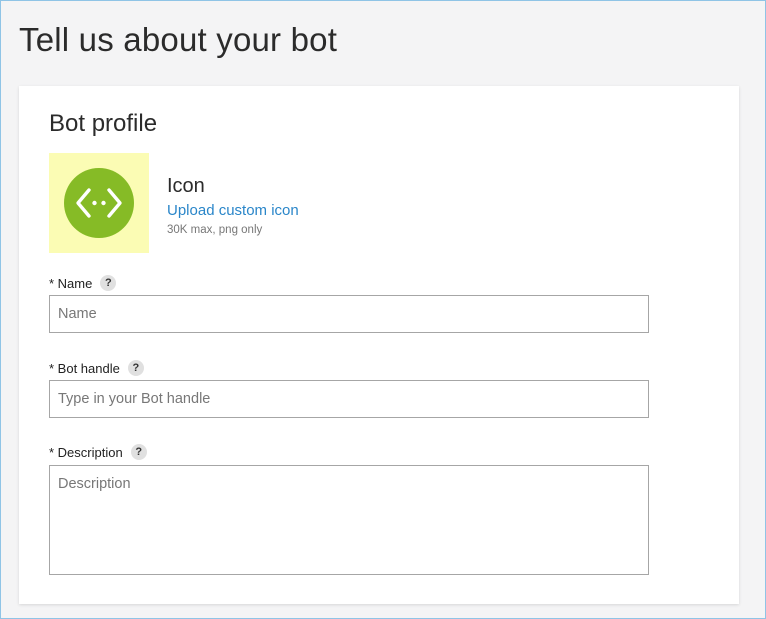  Describe the element at coordinates (349, 314) in the screenshot. I see `name-input` at that location.